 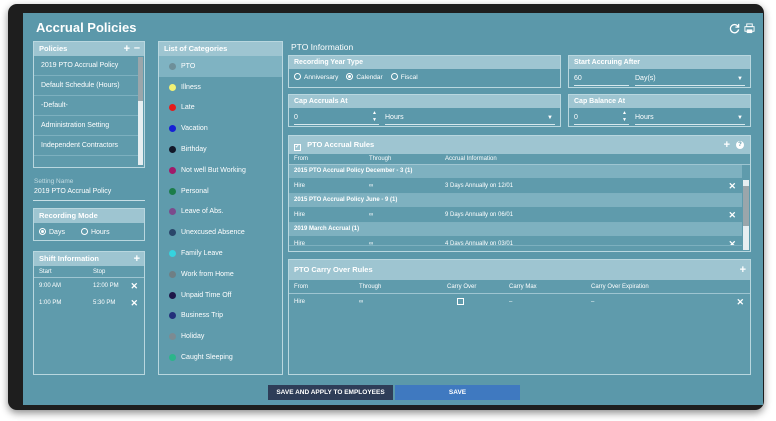 I want to click on carry-expiration: –, so click(x=593, y=302).